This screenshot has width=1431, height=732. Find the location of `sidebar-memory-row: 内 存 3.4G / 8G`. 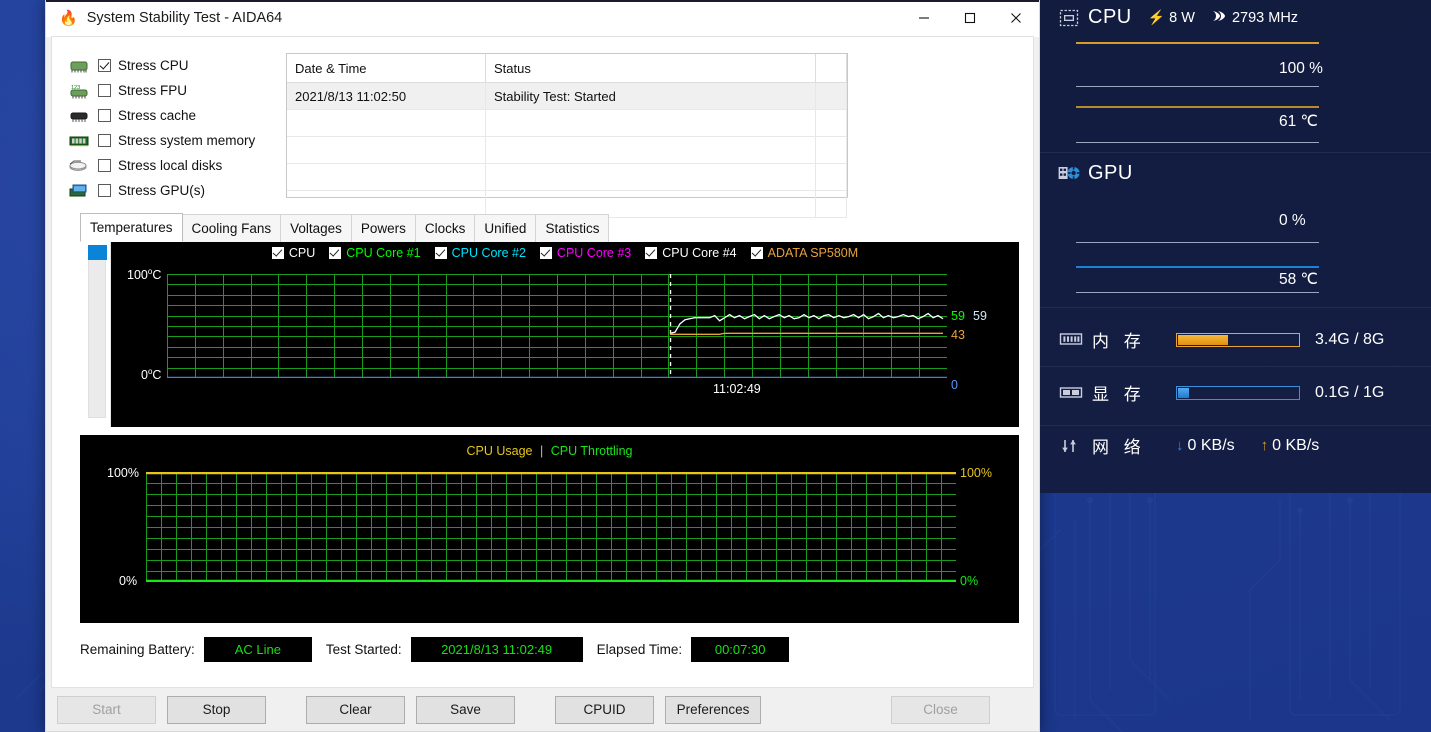

sidebar-memory-row: 内 存 3.4G / 8G is located at coordinates (1235, 339).